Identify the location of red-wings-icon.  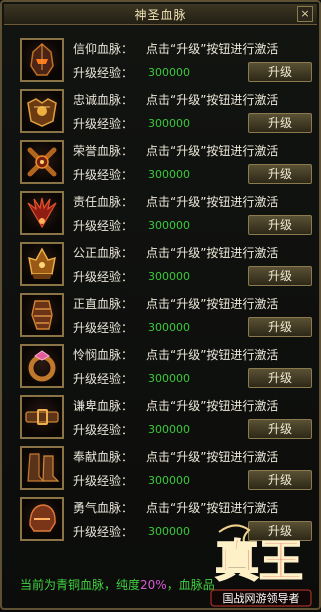
(42, 213).